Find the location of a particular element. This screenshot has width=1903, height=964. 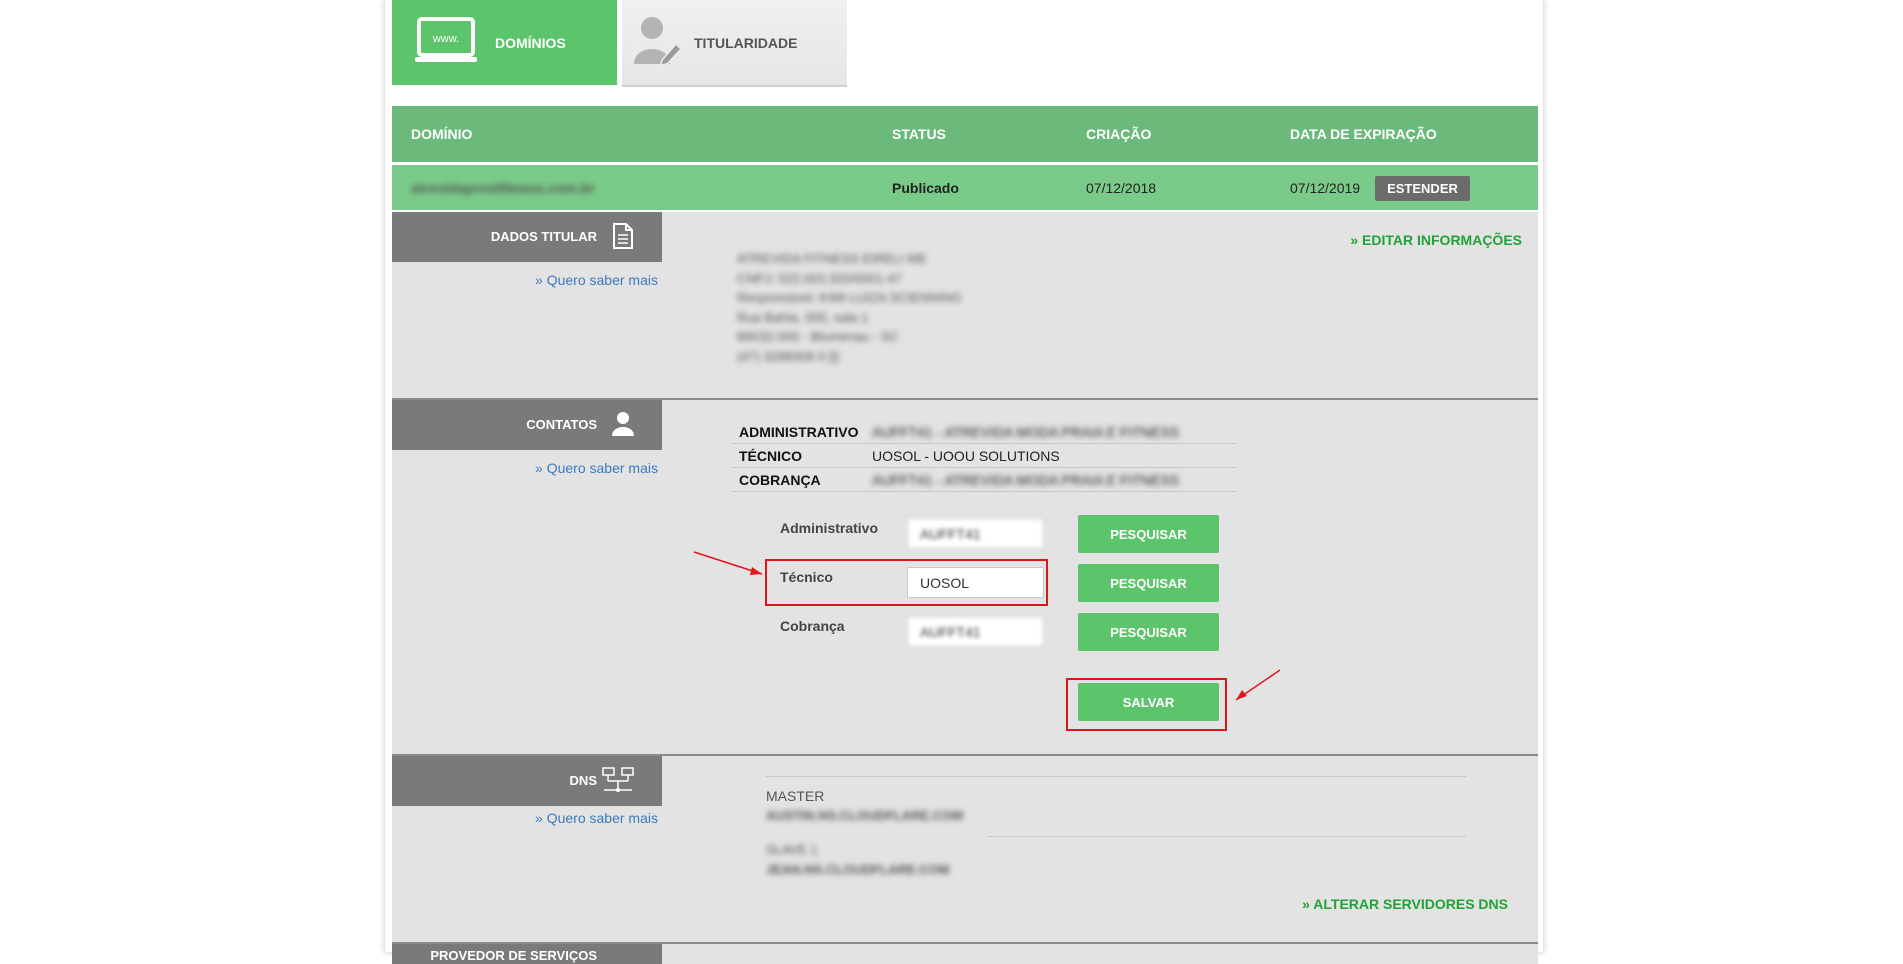

section-provedor: PROVEDOR DE SERVIÇOS is located at coordinates (965, 953).